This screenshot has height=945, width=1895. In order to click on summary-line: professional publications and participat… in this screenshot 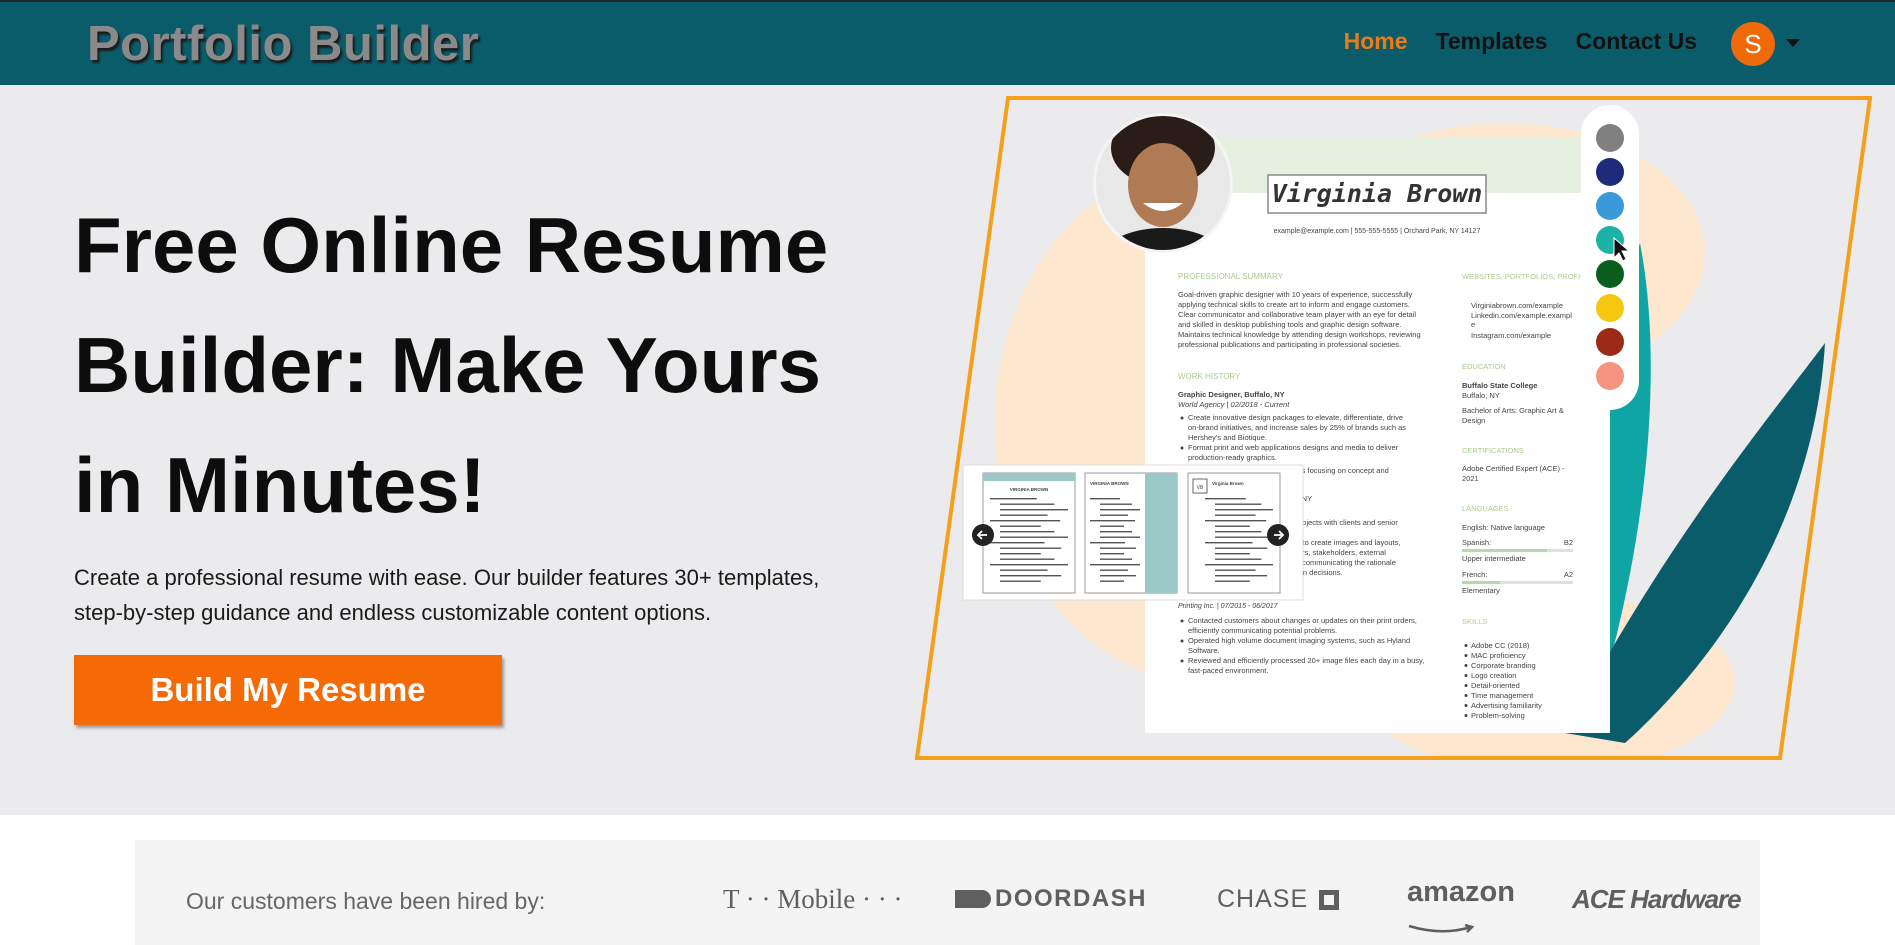, I will do `click(1289, 344)`.